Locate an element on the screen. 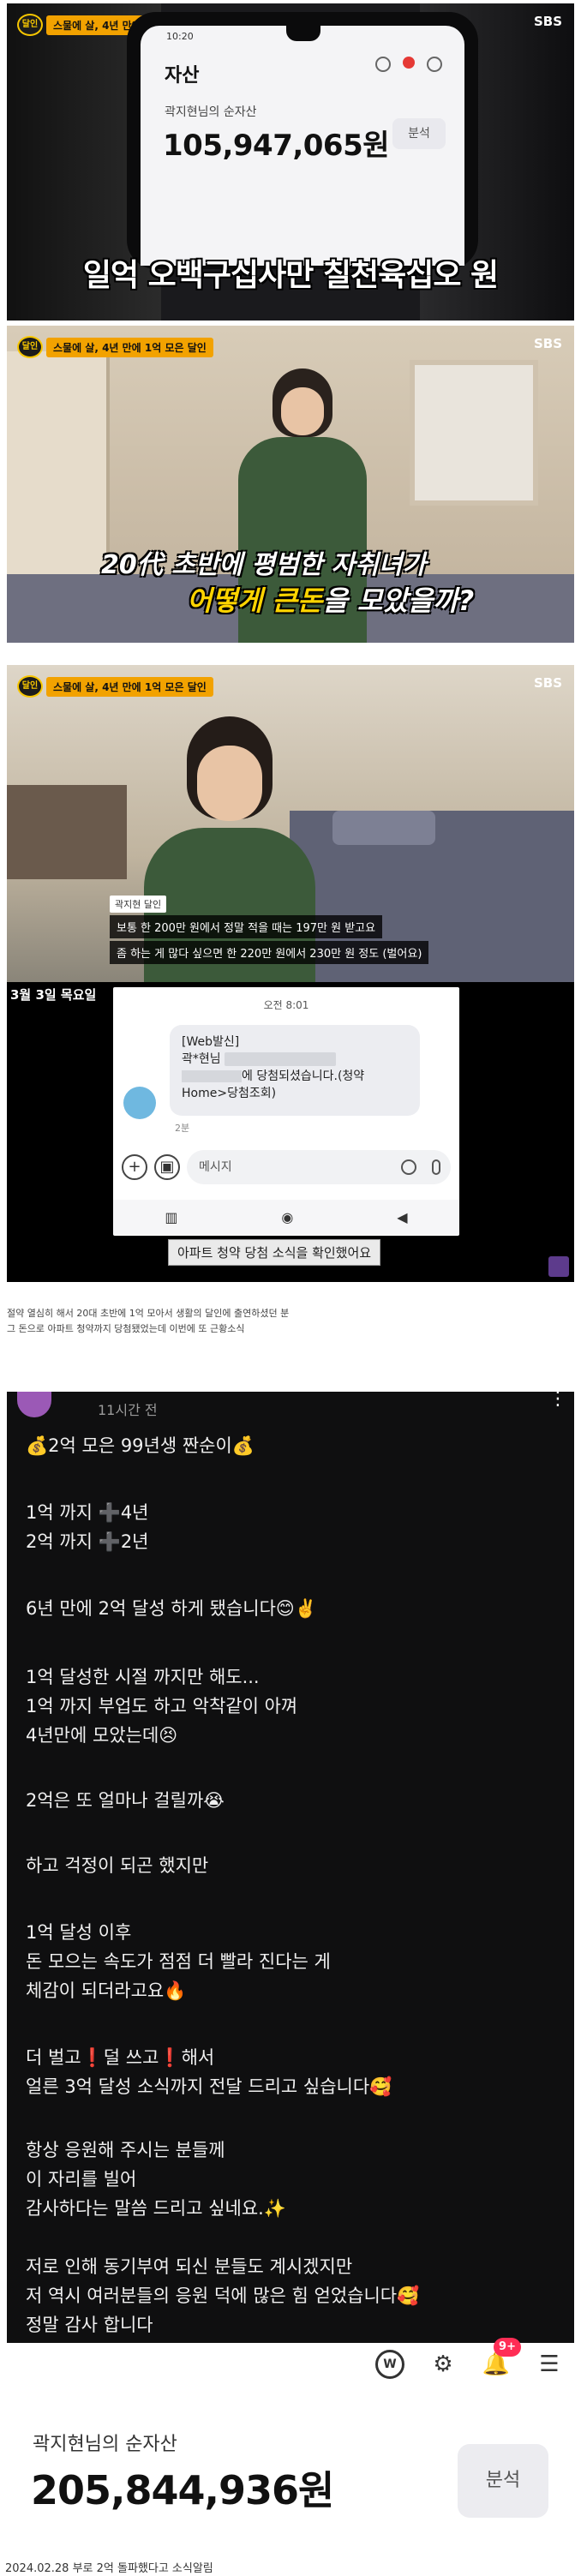 The width and height of the screenshot is (581, 2576). caption: 아파트 청약 당첨 소식을 확인했어요 is located at coordinates (274, 1252).